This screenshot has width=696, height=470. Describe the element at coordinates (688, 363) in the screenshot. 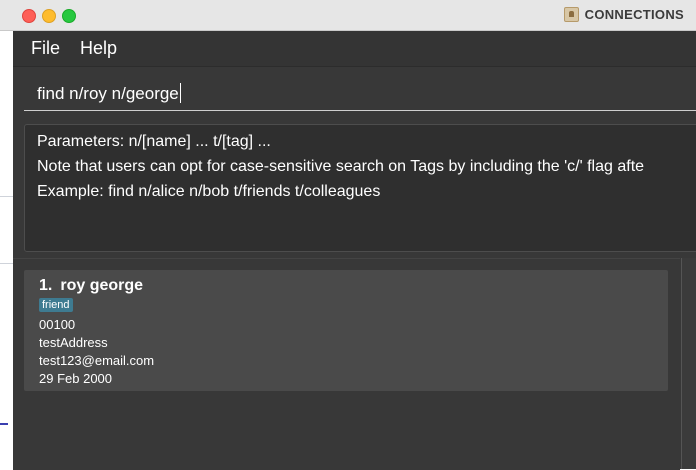

I see `secondary-panel-edge` at that location.